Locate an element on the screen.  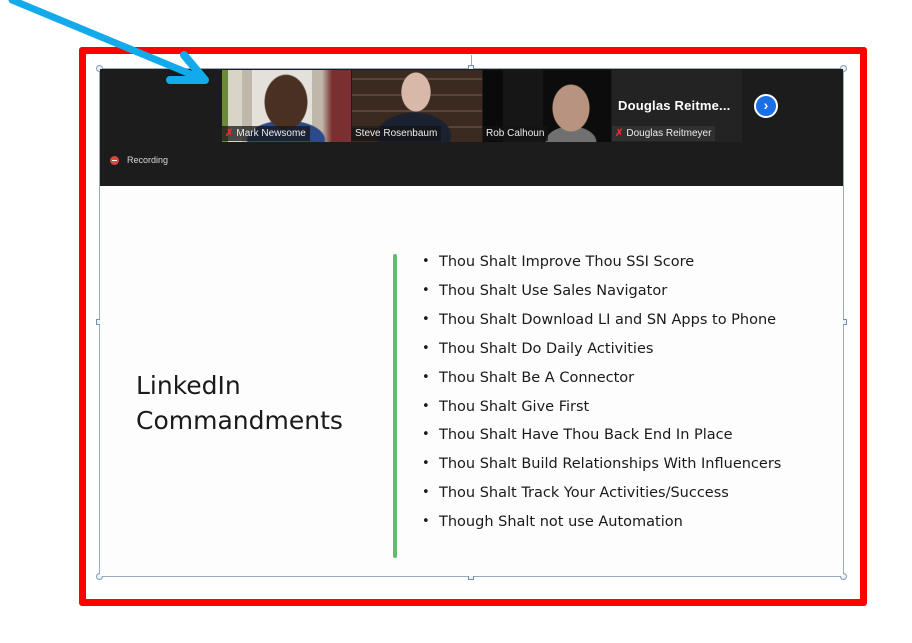
blue-arrow-annotation is located at coordinates (108, 42).